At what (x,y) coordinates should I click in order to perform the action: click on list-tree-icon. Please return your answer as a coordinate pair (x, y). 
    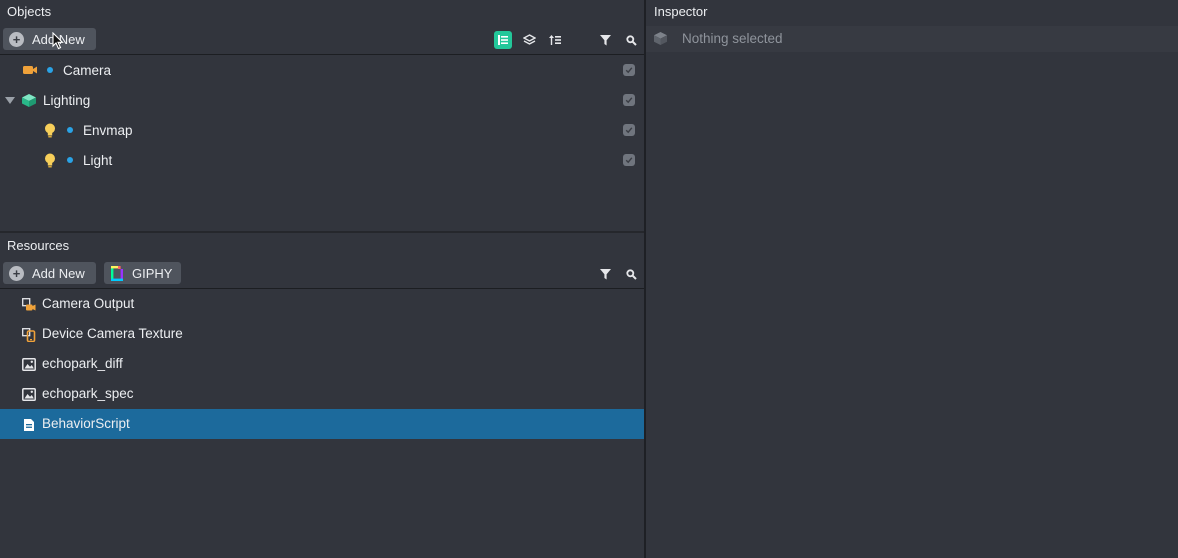
    Looking at the image, I should click on (503, 40).